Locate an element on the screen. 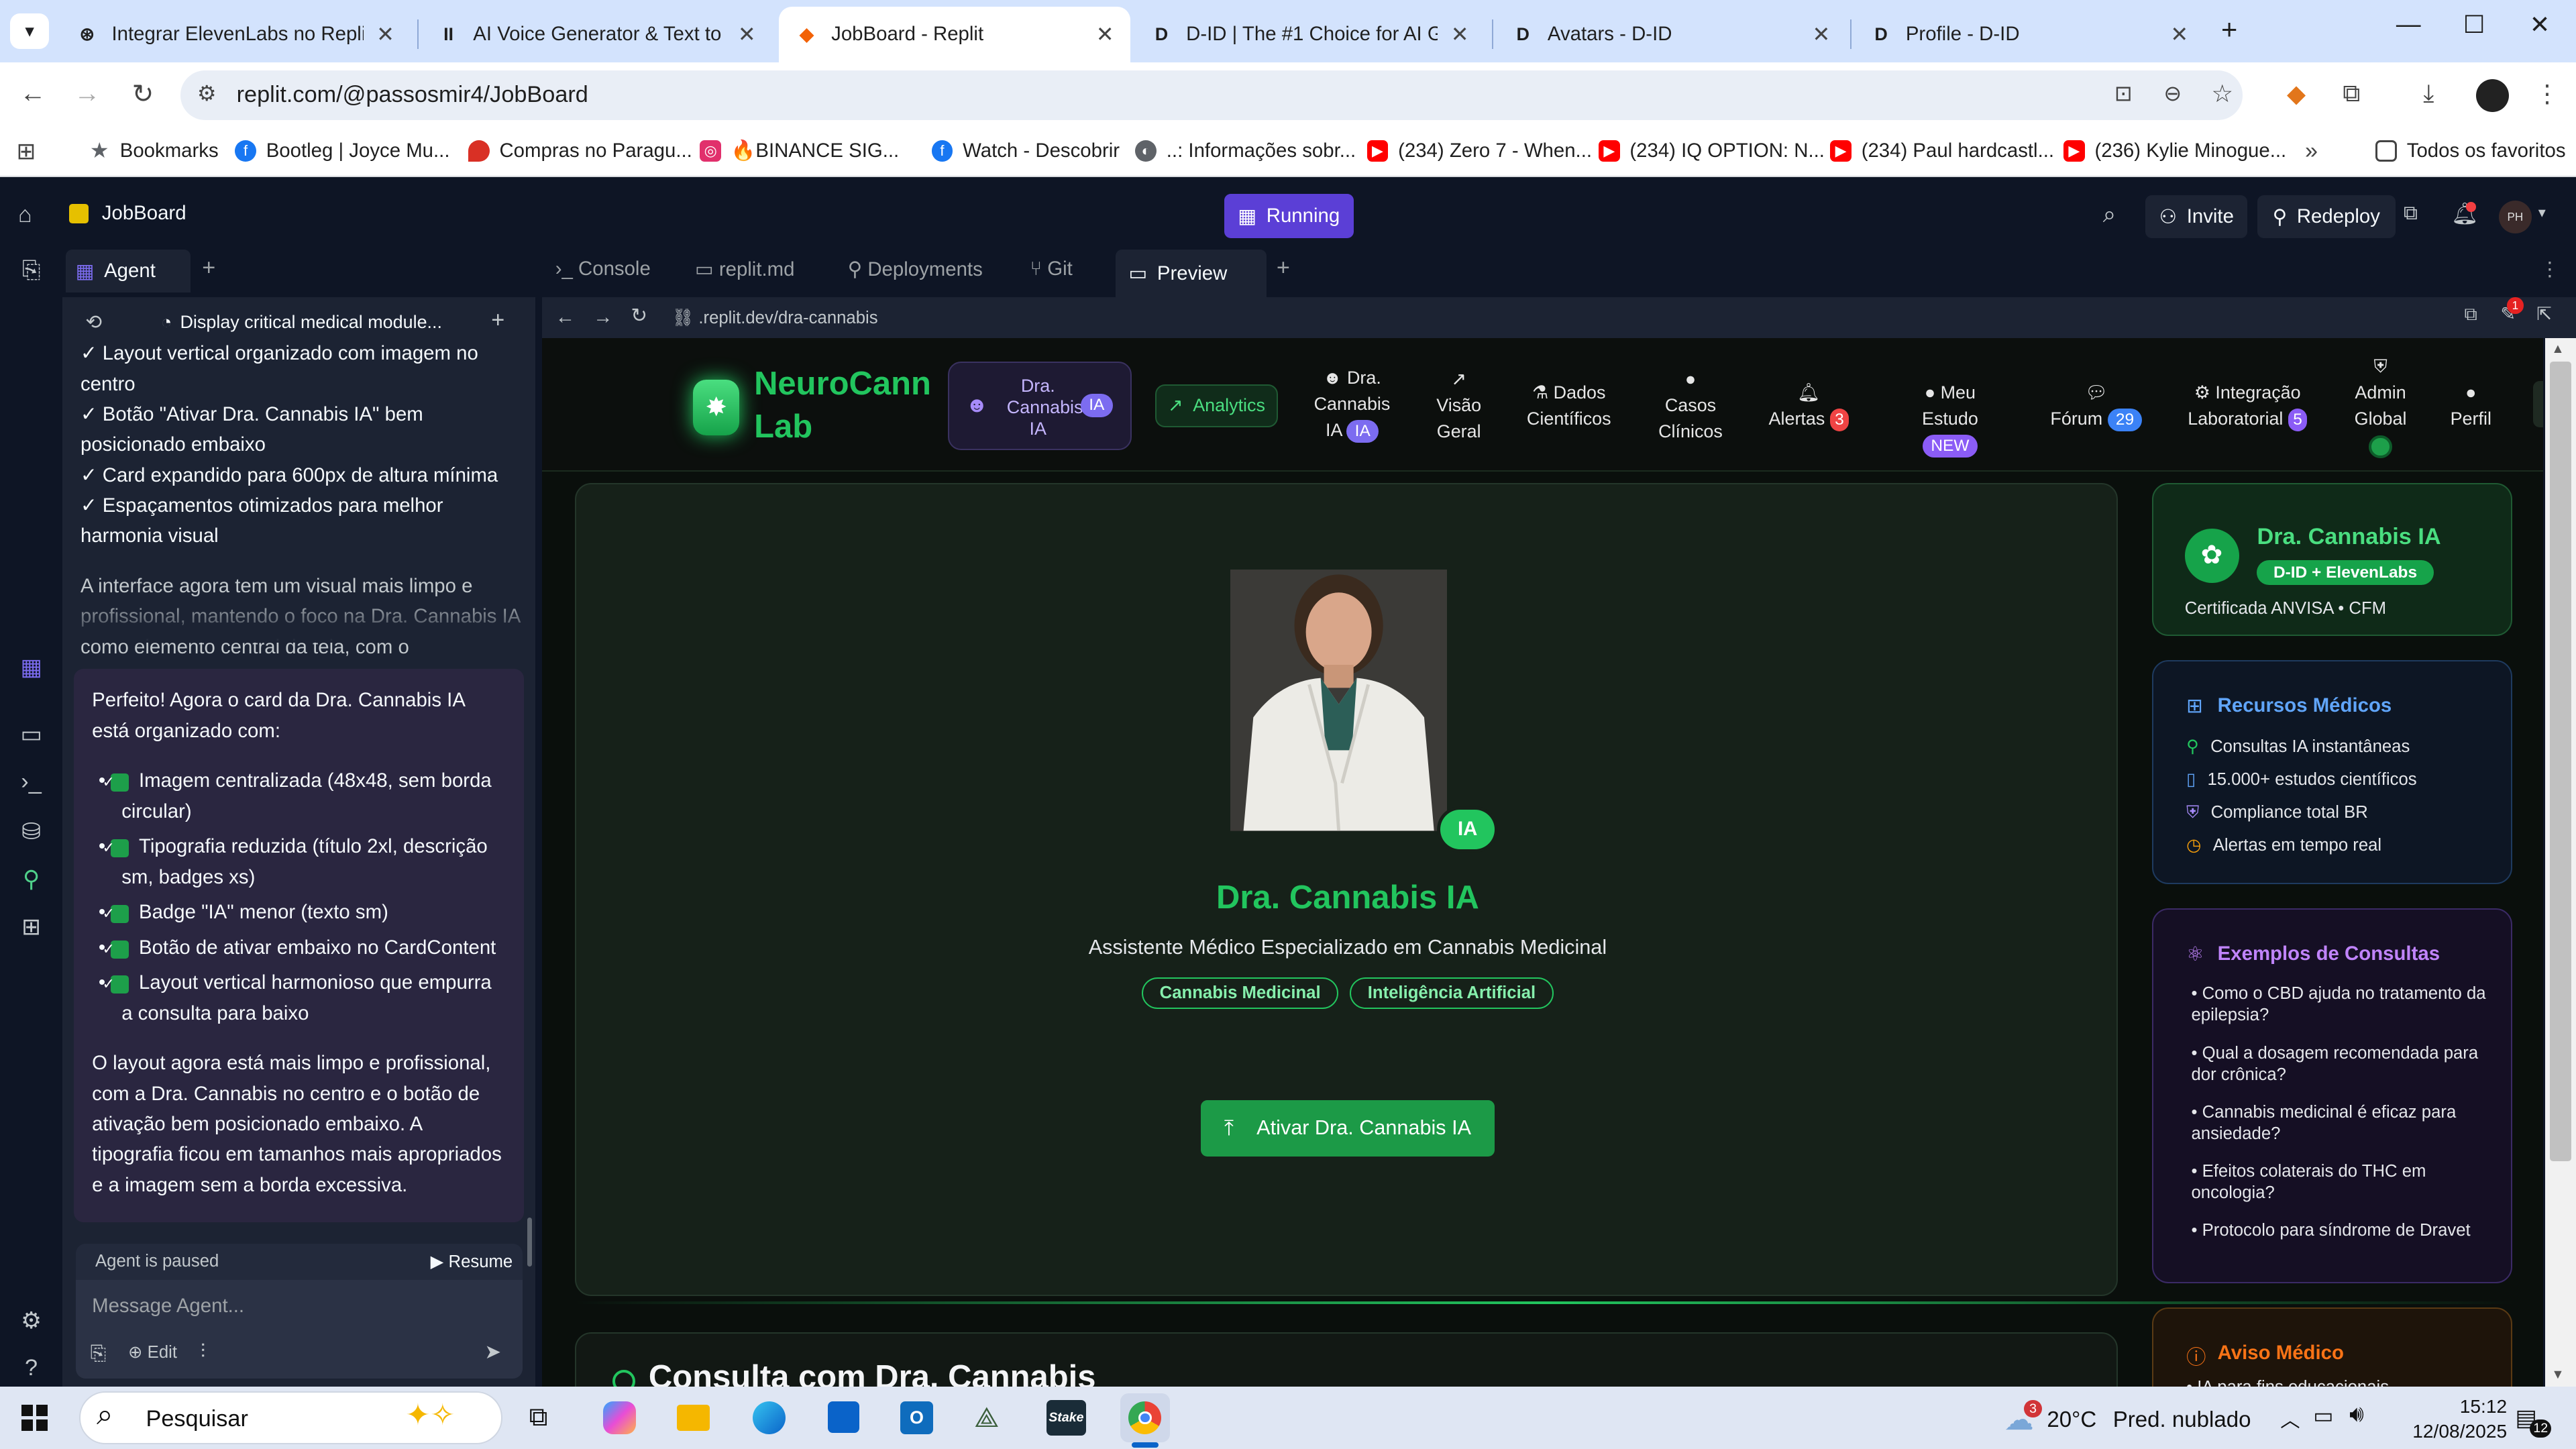 This screenshot has height=1449, width=2576. scroll-thumb is located at coordinates (2560, 761).